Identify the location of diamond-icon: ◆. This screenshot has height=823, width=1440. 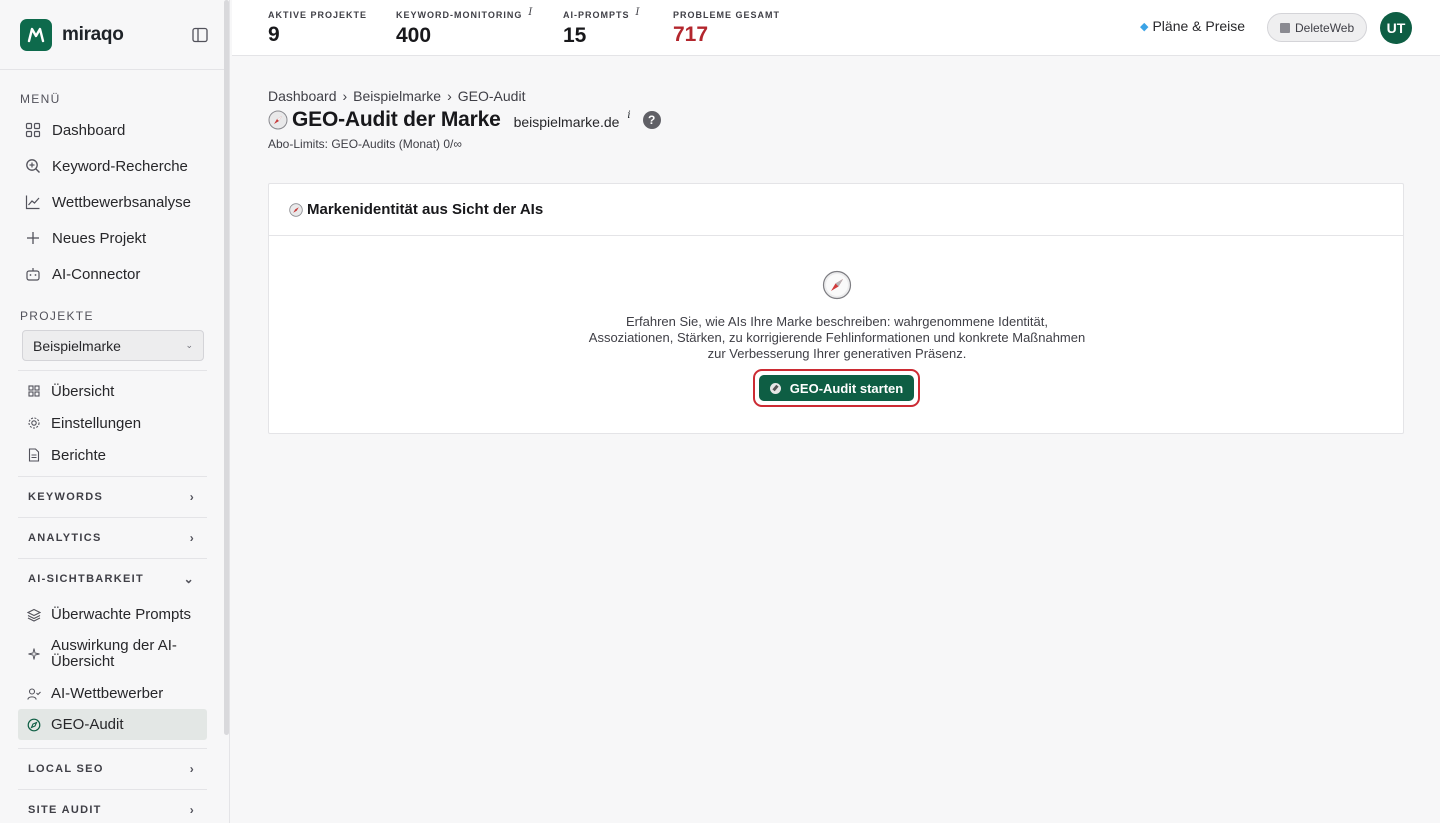
(1144, 26).